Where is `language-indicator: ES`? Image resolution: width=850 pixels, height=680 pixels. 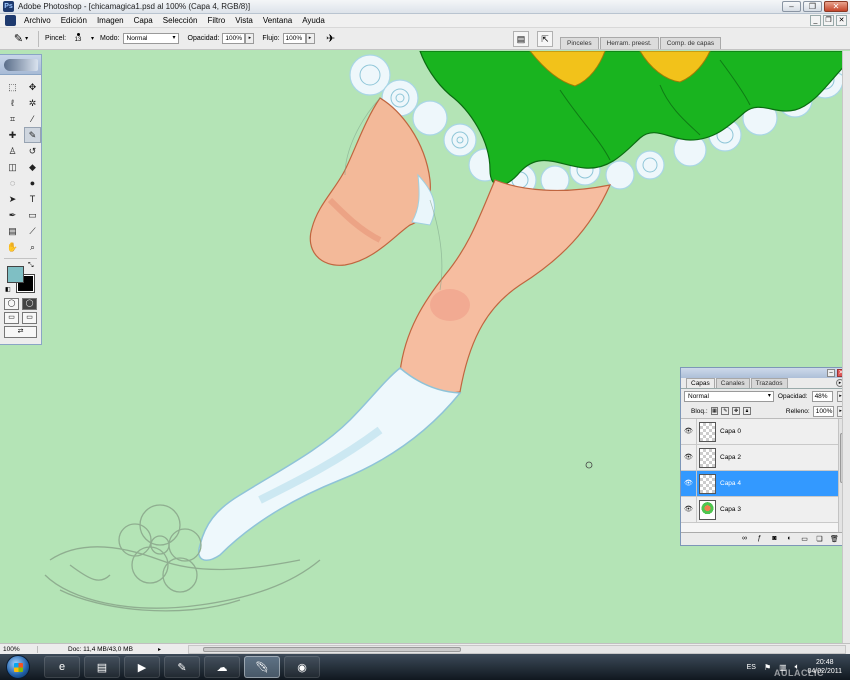
language-indicator: ES is located at coordinates (751, 667).